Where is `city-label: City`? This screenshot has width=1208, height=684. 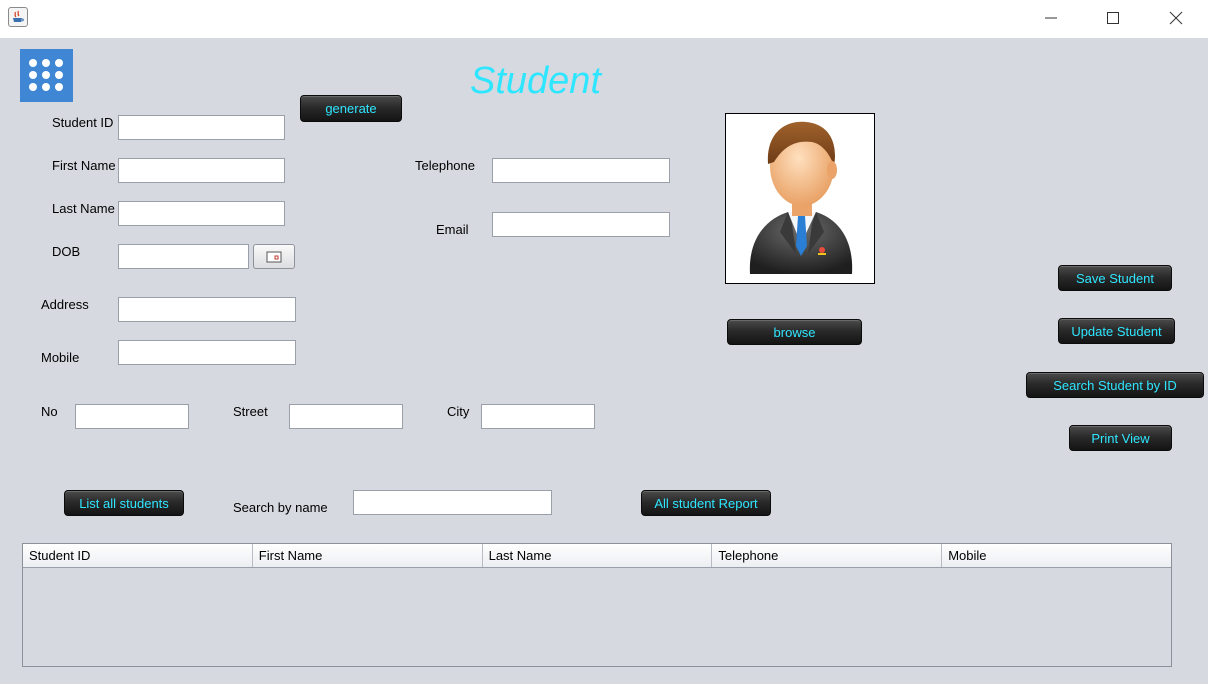 city-label: City is located at coordinates (458, 411).